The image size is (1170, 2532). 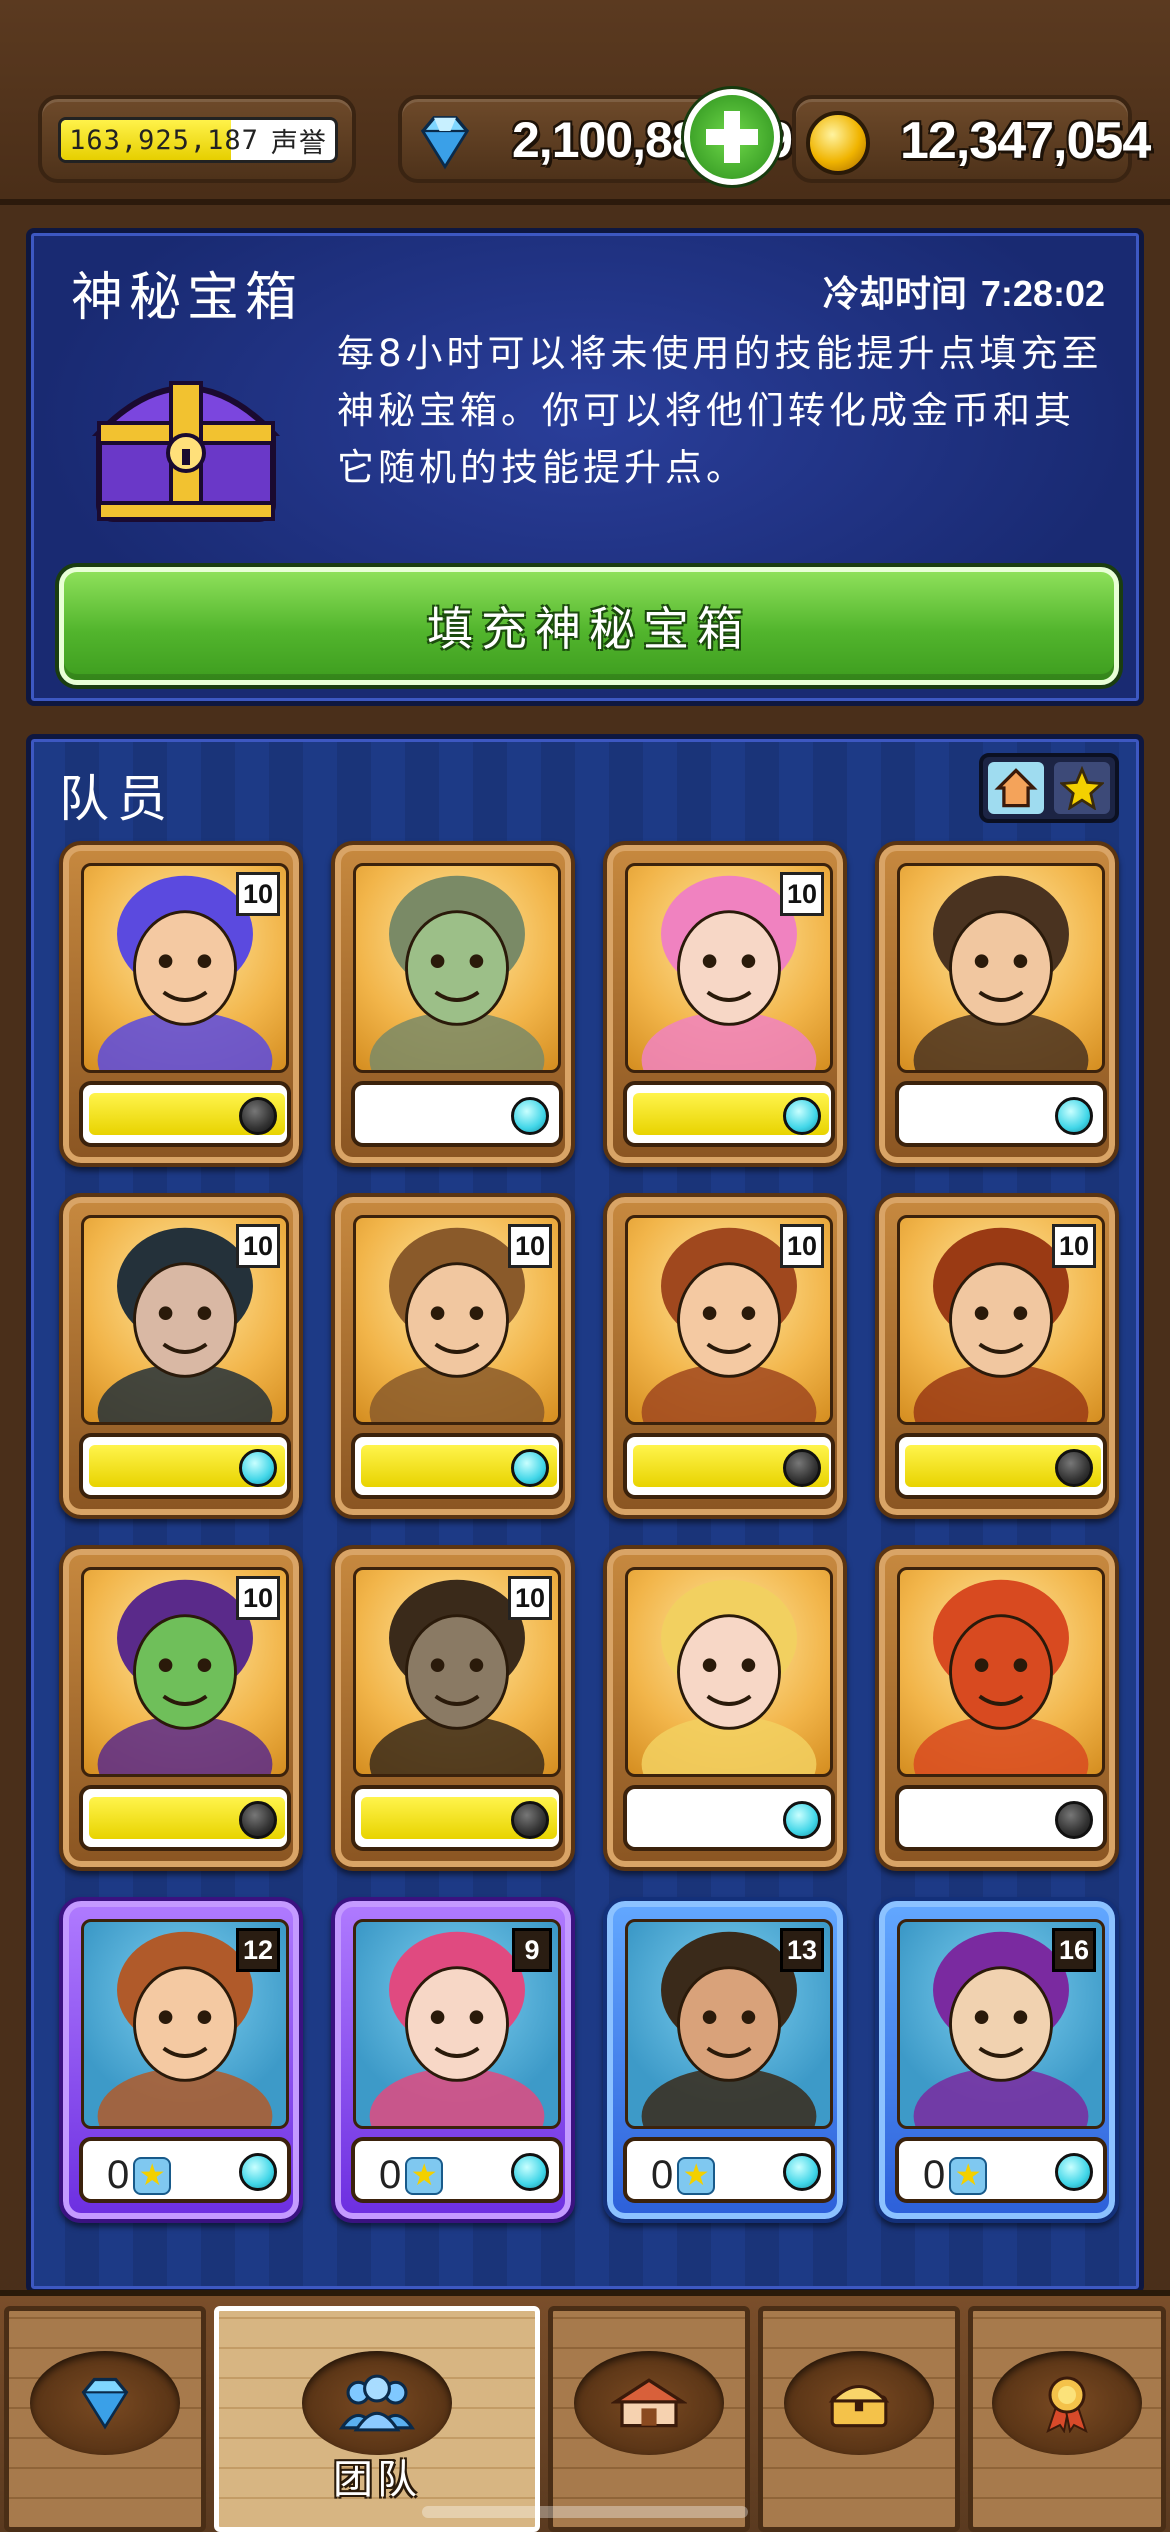 I want to click on bottom-navigation: 团队, so click(x=585, y=2411).